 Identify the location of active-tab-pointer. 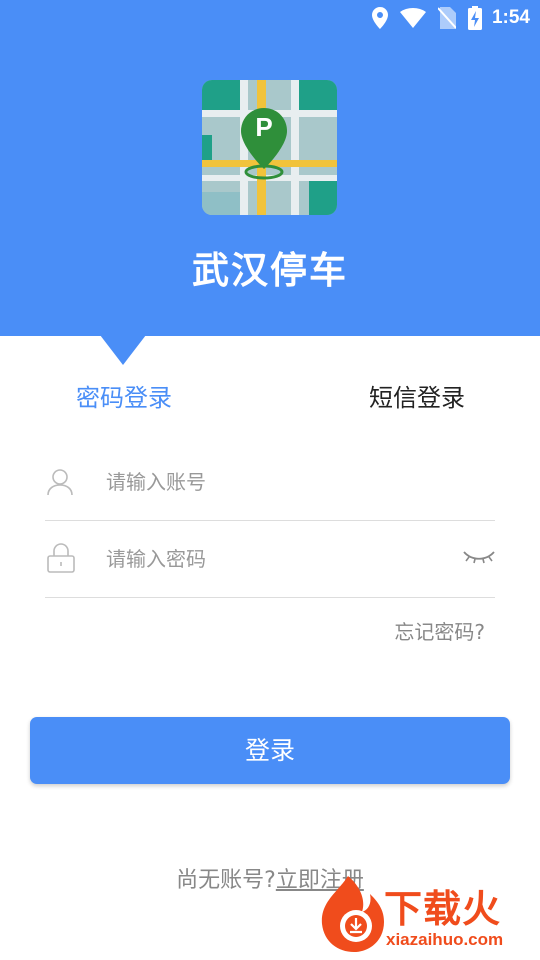
(123, 350).